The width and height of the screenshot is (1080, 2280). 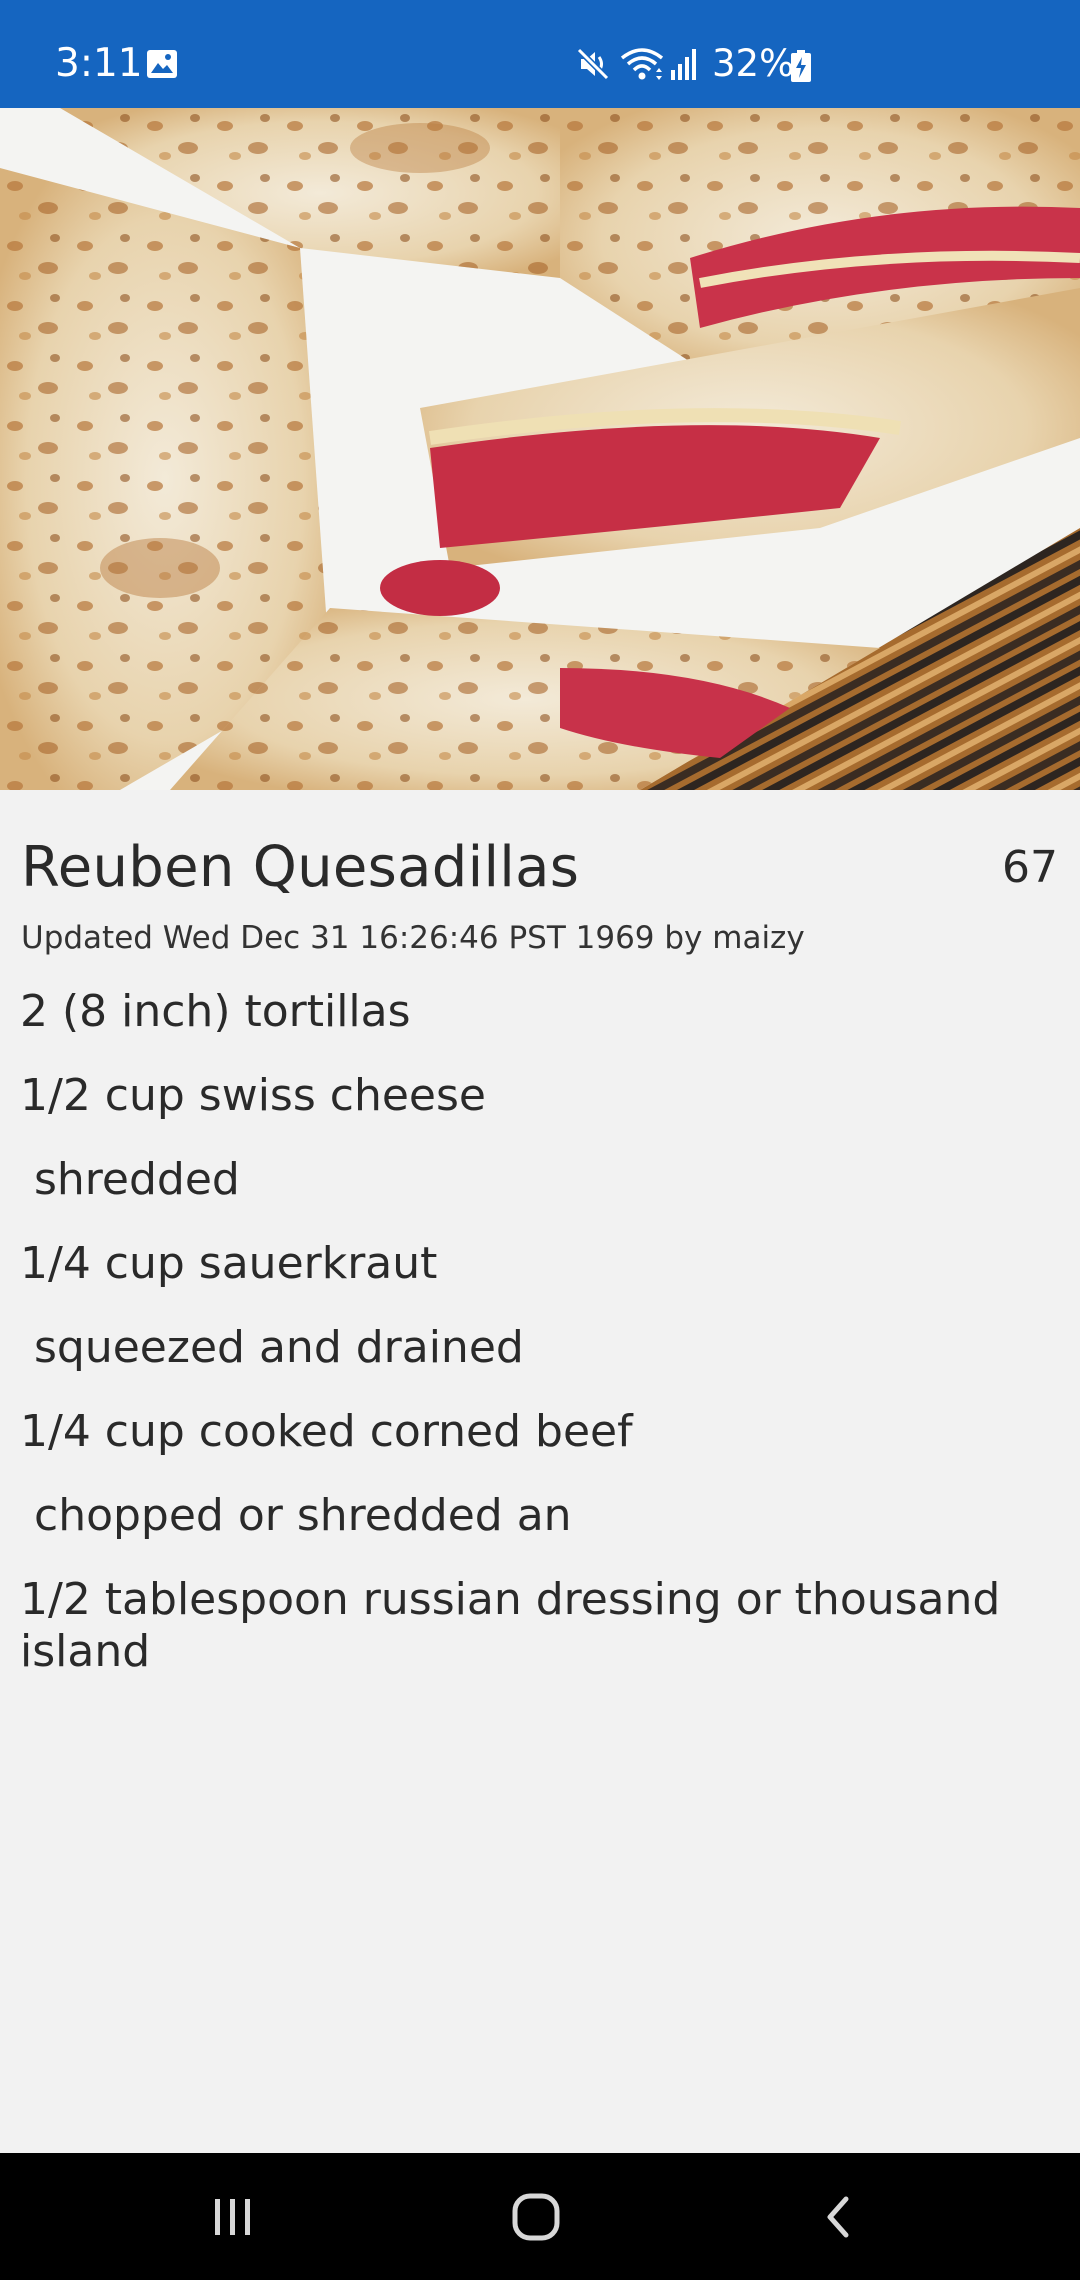 What do you see at coordinates (215, 1011) in the screenshot?
I see `ingredient-line: 2 (8 inch) tortillas` at bounding box center [215, 1011].